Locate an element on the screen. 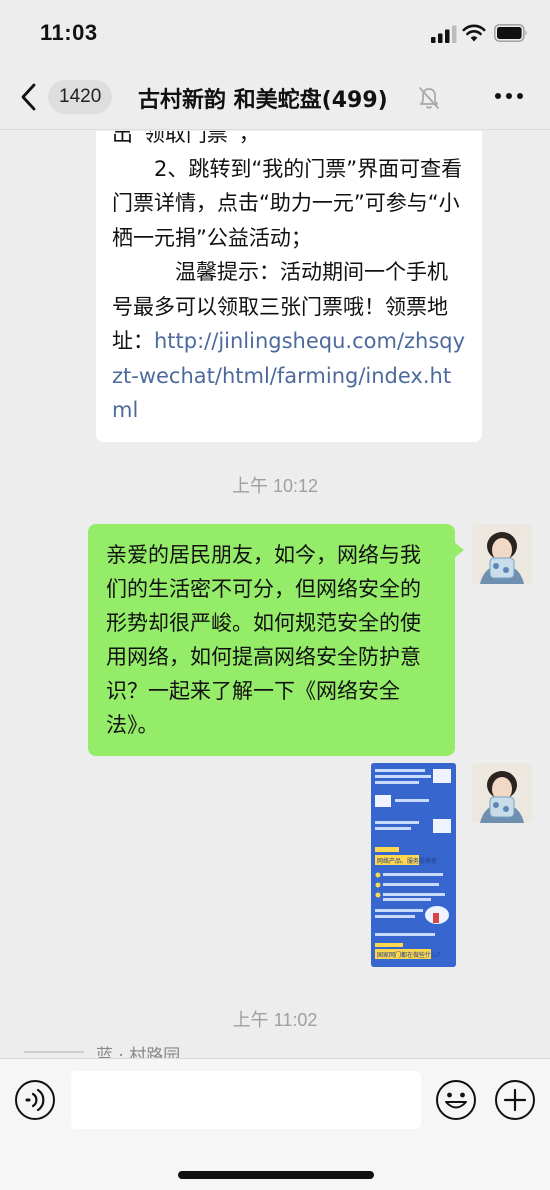 The width and height of the screenshot is (550, 1190). outgoing-image-message: 网络产品、服务提供者 国家网门都在做些什么？ is located at coordinates (413, 865).